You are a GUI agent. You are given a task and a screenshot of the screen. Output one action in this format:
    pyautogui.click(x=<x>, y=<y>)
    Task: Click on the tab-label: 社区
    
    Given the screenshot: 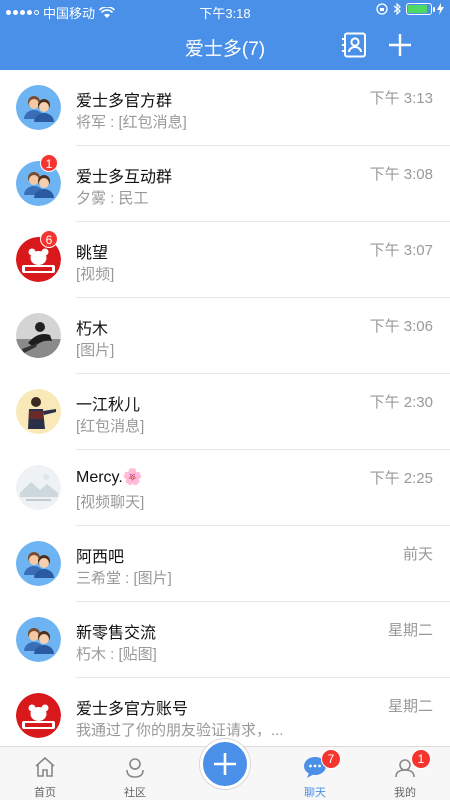 What is the action you would take?
    pyautogui.click(x=135, y=793)
    